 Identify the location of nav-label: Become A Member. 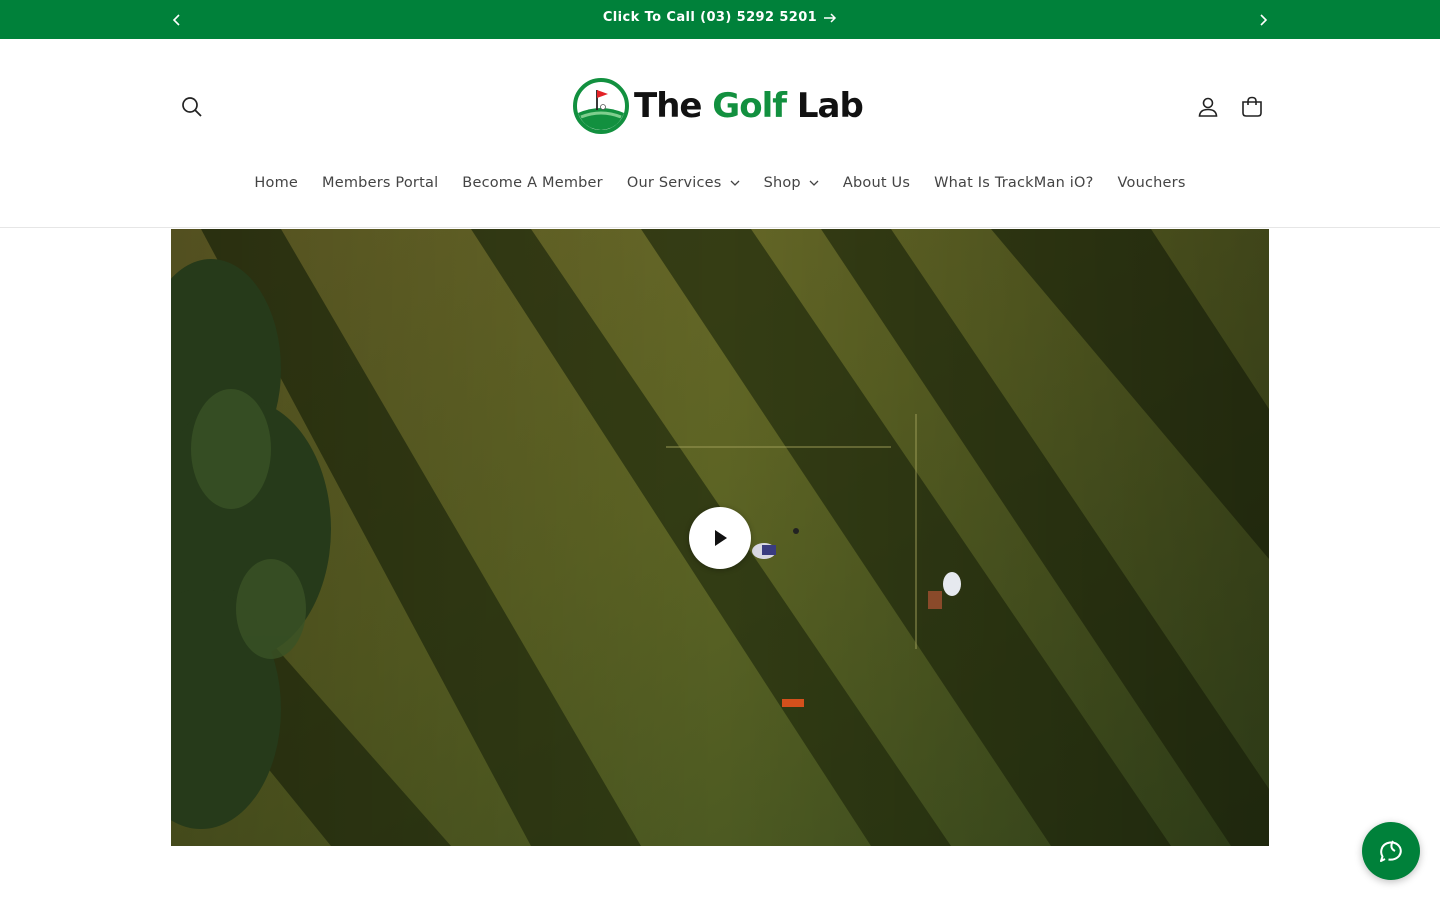
(532, 183).